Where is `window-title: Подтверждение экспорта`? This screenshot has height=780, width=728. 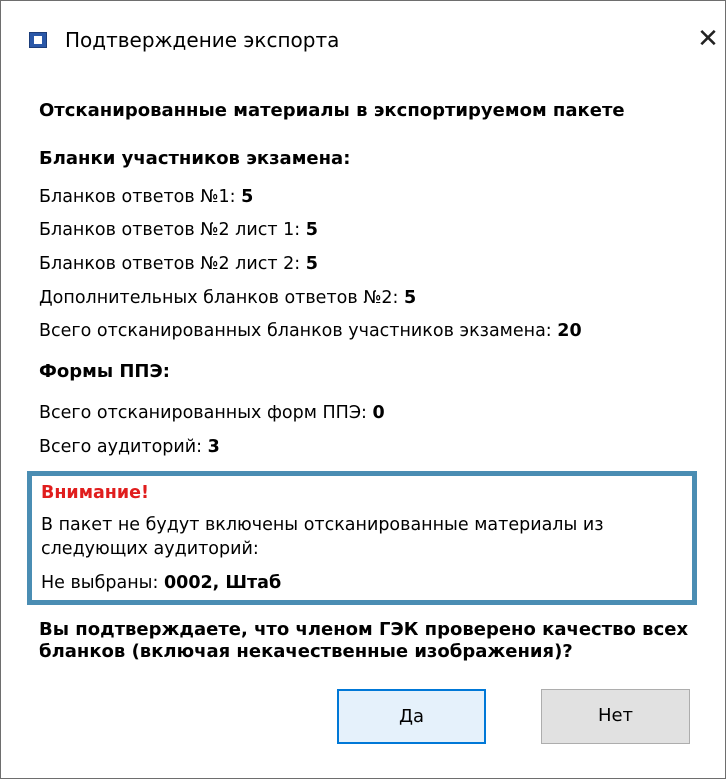
window-title: Подтверждение экспорта is located at coordinates (202, 40).